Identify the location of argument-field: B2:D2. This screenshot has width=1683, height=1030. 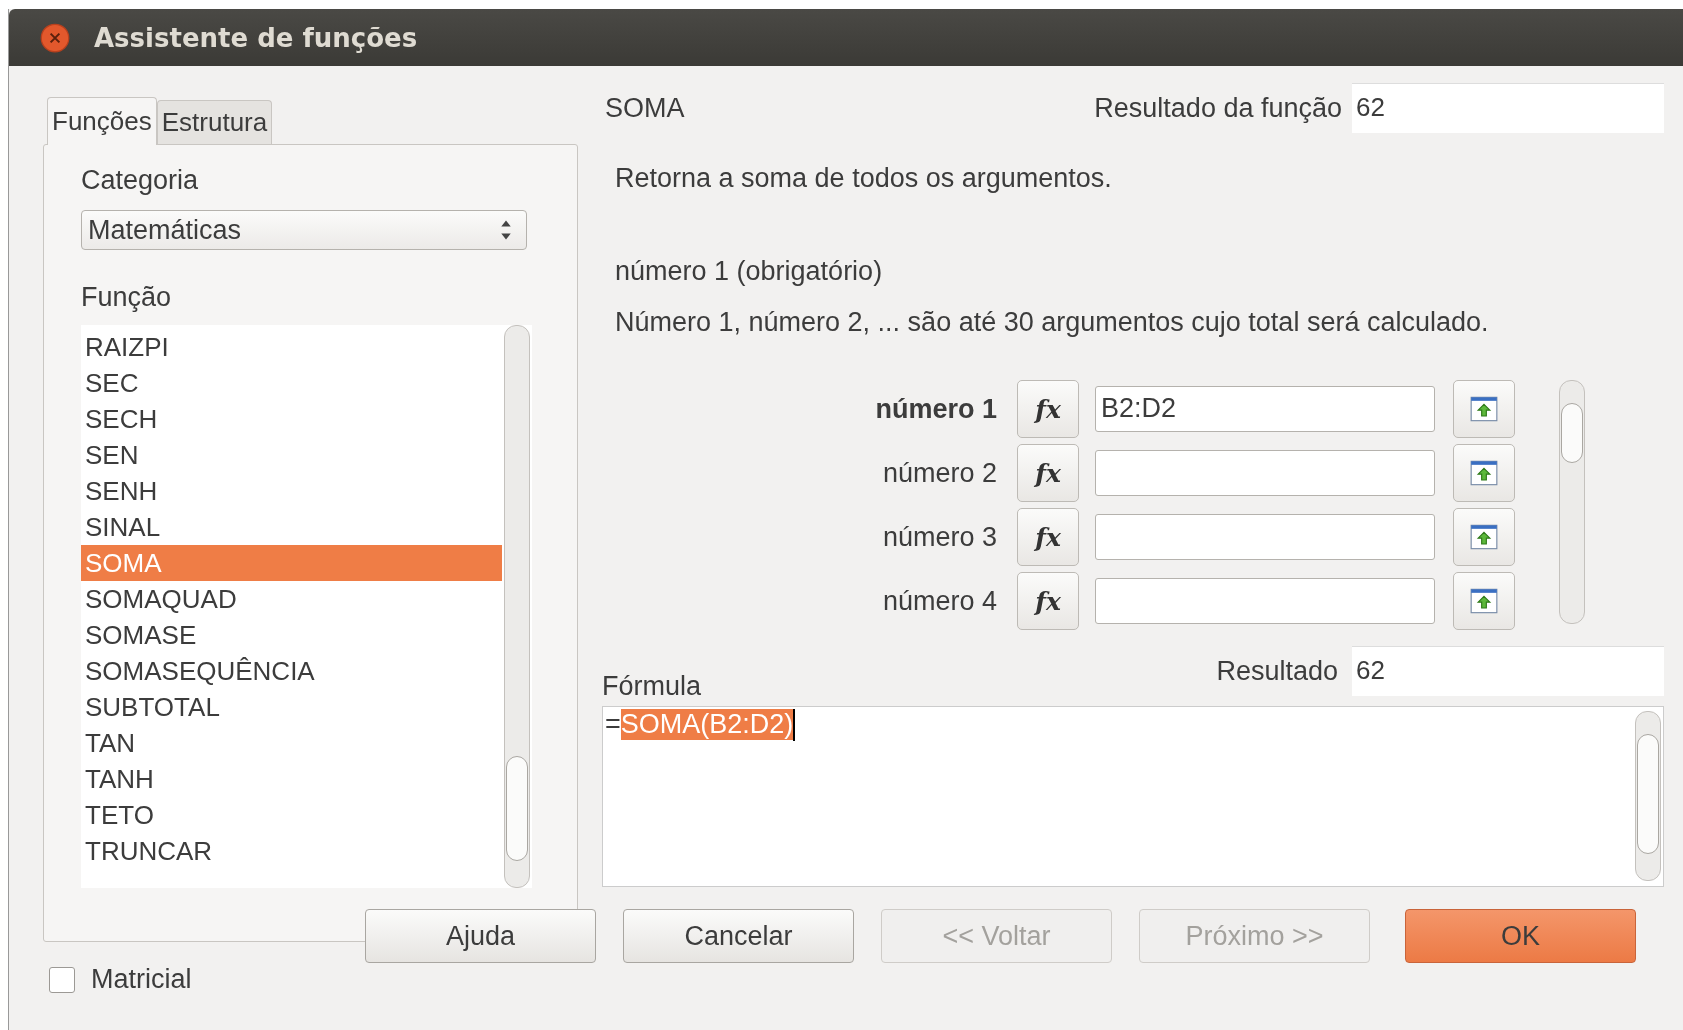
(1265, 409).